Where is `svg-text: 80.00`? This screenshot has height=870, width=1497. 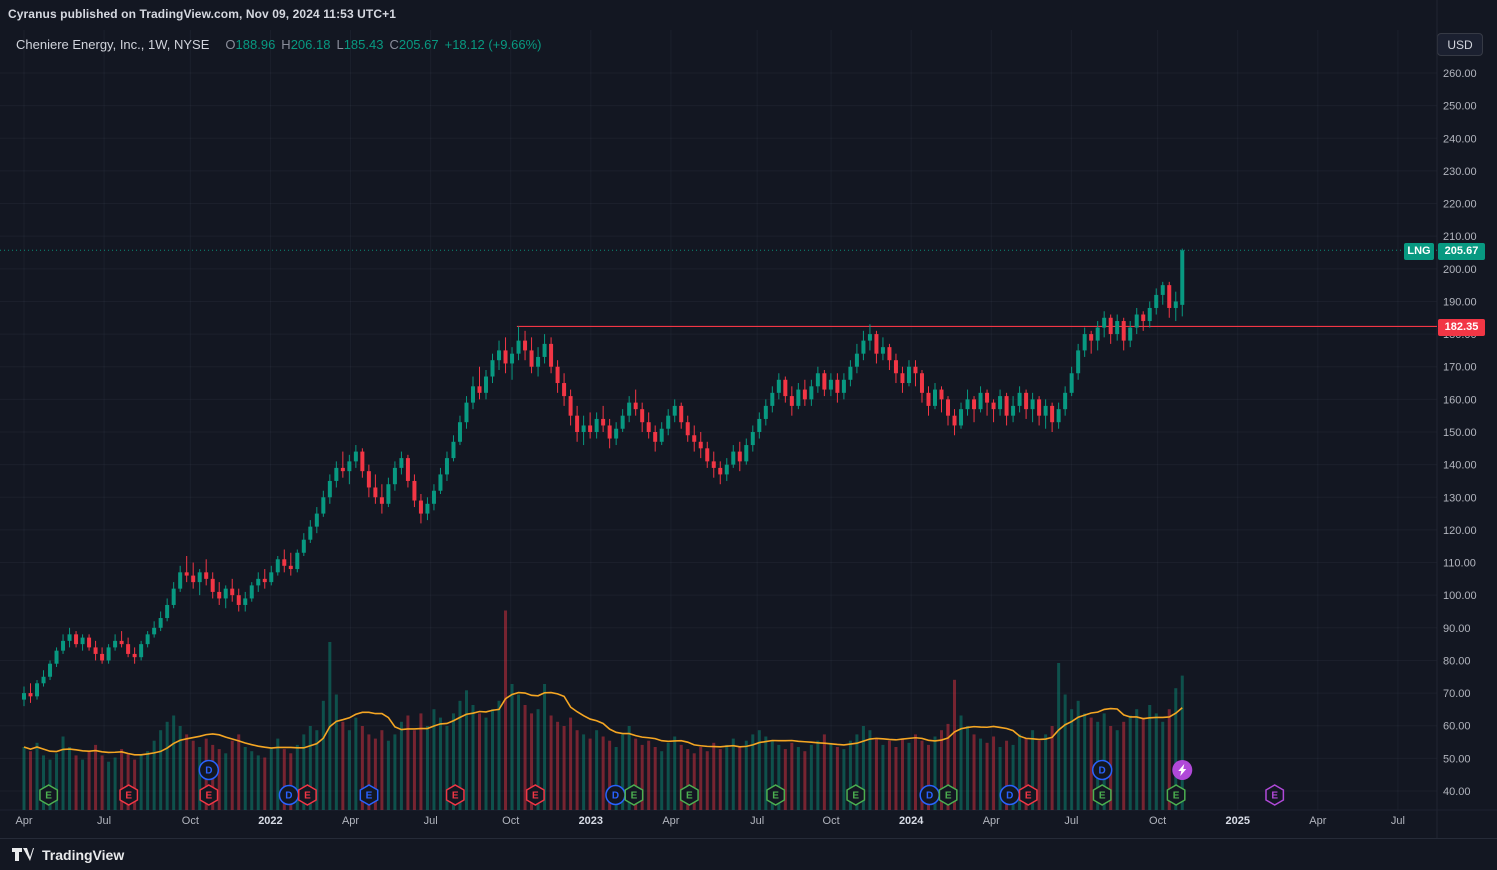 svg-text: 80.00 is located at coordinates (1457, 661).